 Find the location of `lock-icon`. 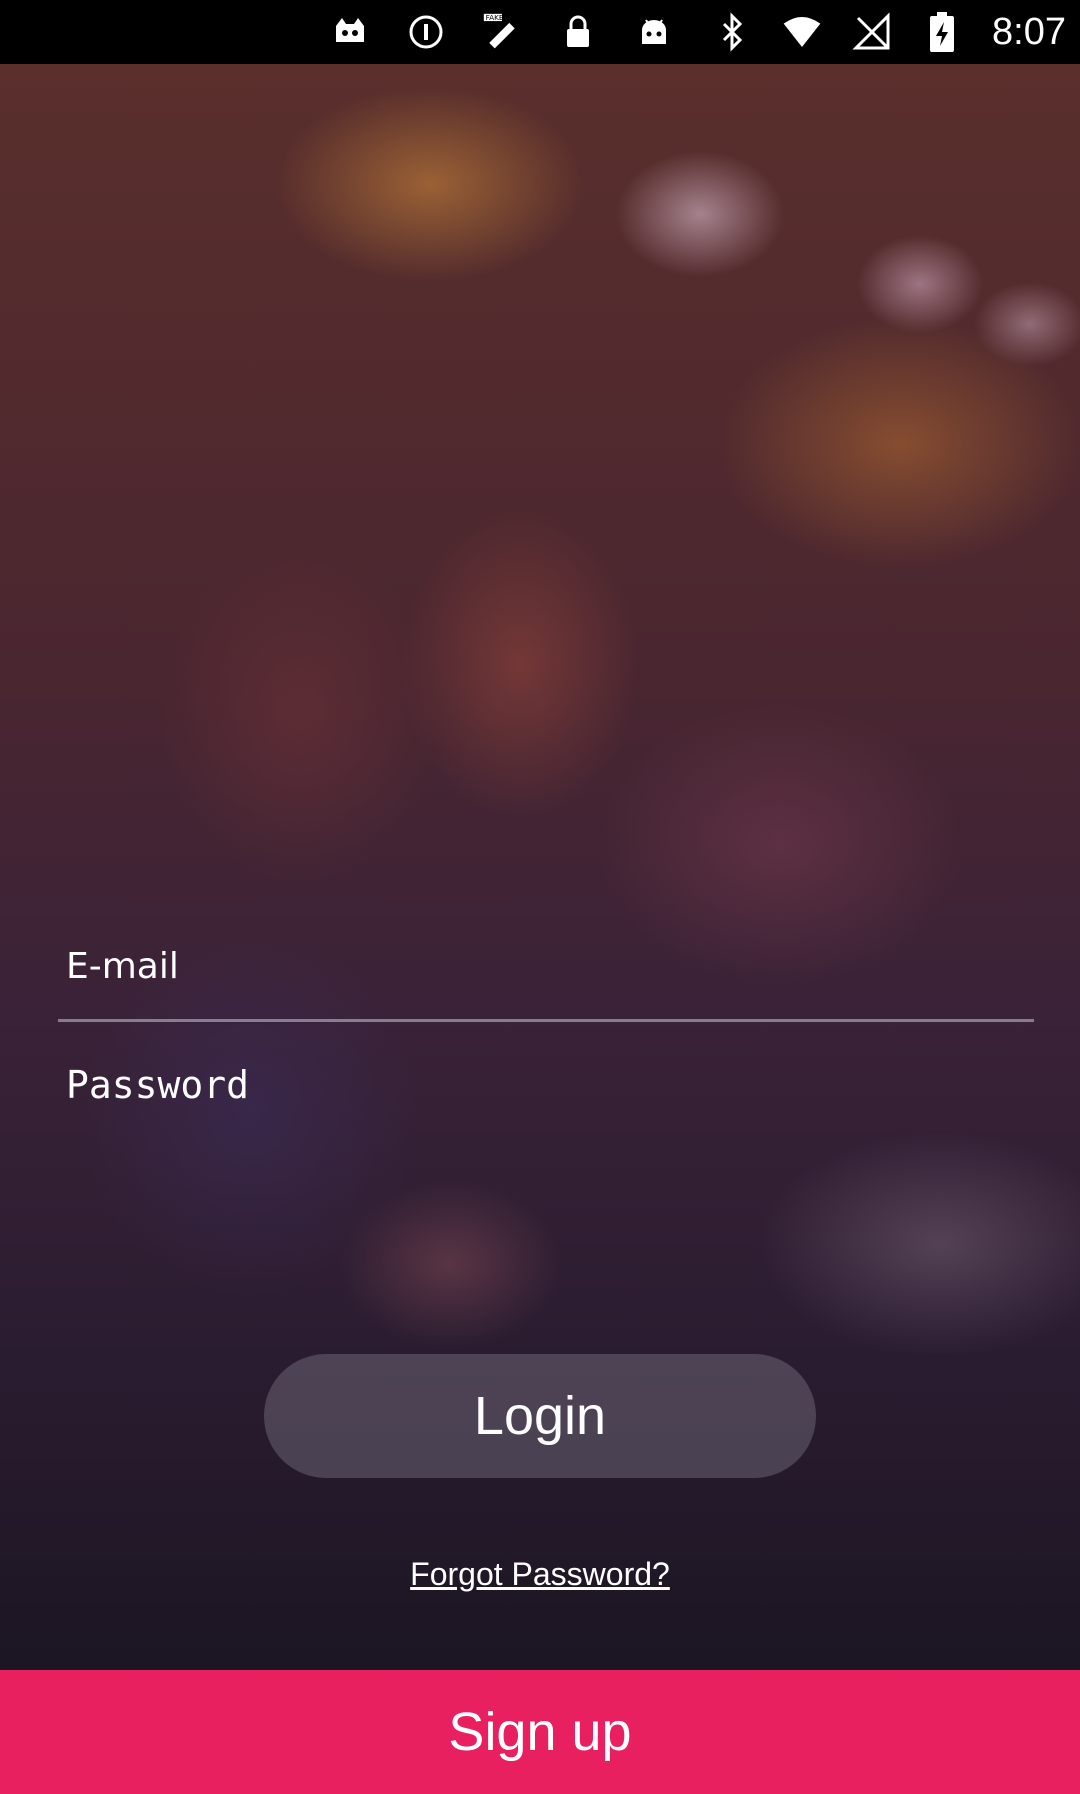

lock-icon is located at coordinates (578, 32).